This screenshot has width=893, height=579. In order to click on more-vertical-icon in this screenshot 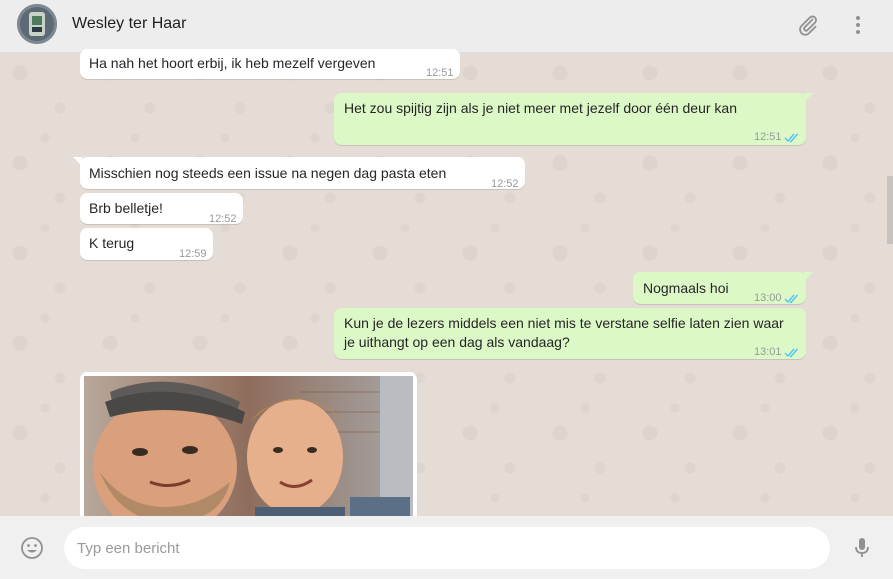, I will do `click(858, 27)`.